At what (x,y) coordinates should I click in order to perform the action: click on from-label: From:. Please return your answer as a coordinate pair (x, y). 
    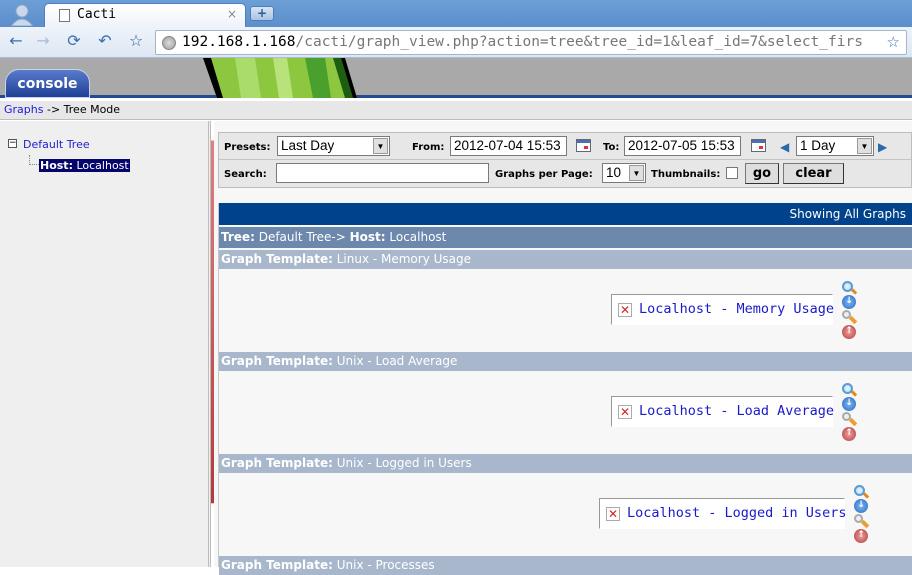
    Looking at the image, I should click on (428, 147).